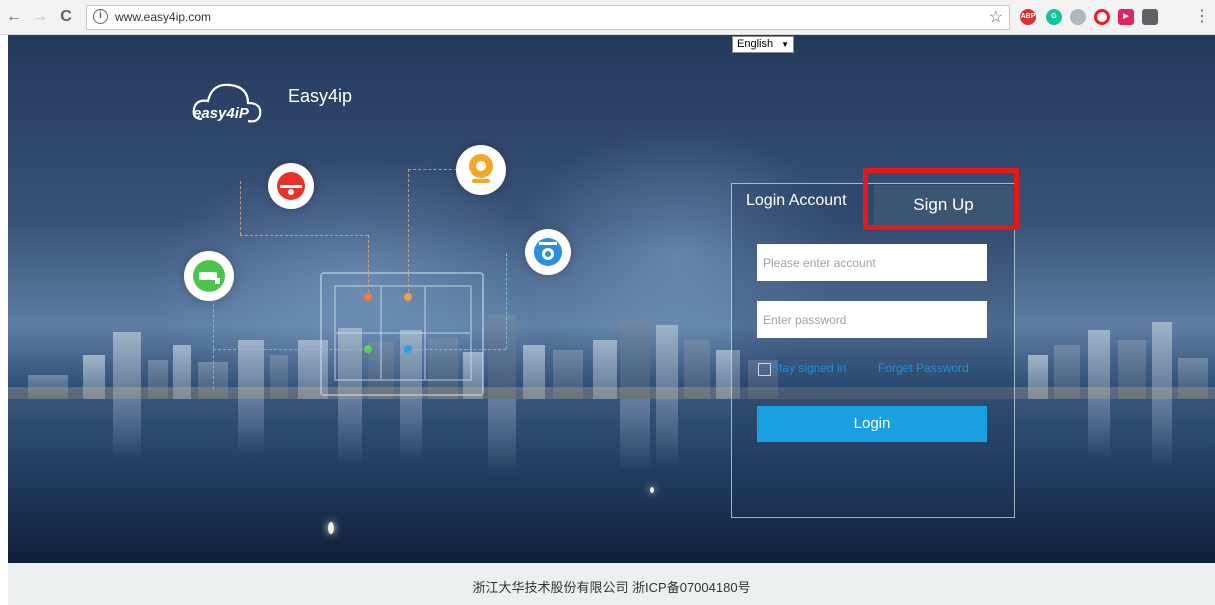  What do you see at coordinates (100, 16) in the screenshot?
I see `info-icon: i` at bounding box center [100, 16].